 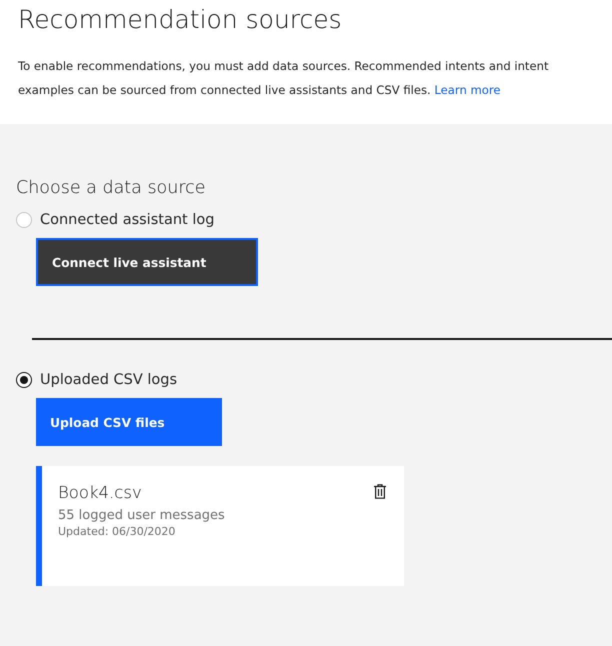 What do you see at coordinates (117, 531) in the screenshot?
I see `updated-date: Updated: 06/30/2020` at bounding box center [117, 531].